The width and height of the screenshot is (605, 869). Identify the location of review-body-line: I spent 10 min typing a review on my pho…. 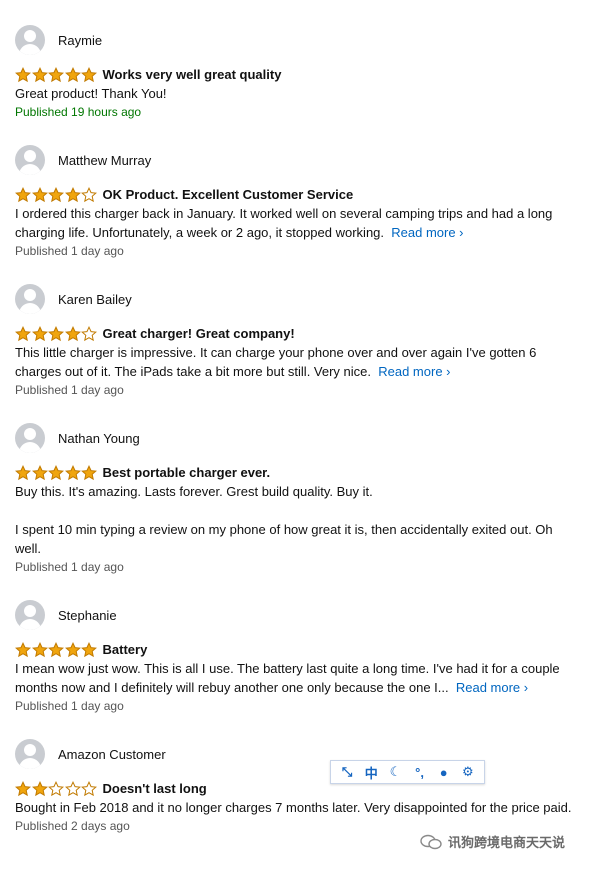
(284, 529).